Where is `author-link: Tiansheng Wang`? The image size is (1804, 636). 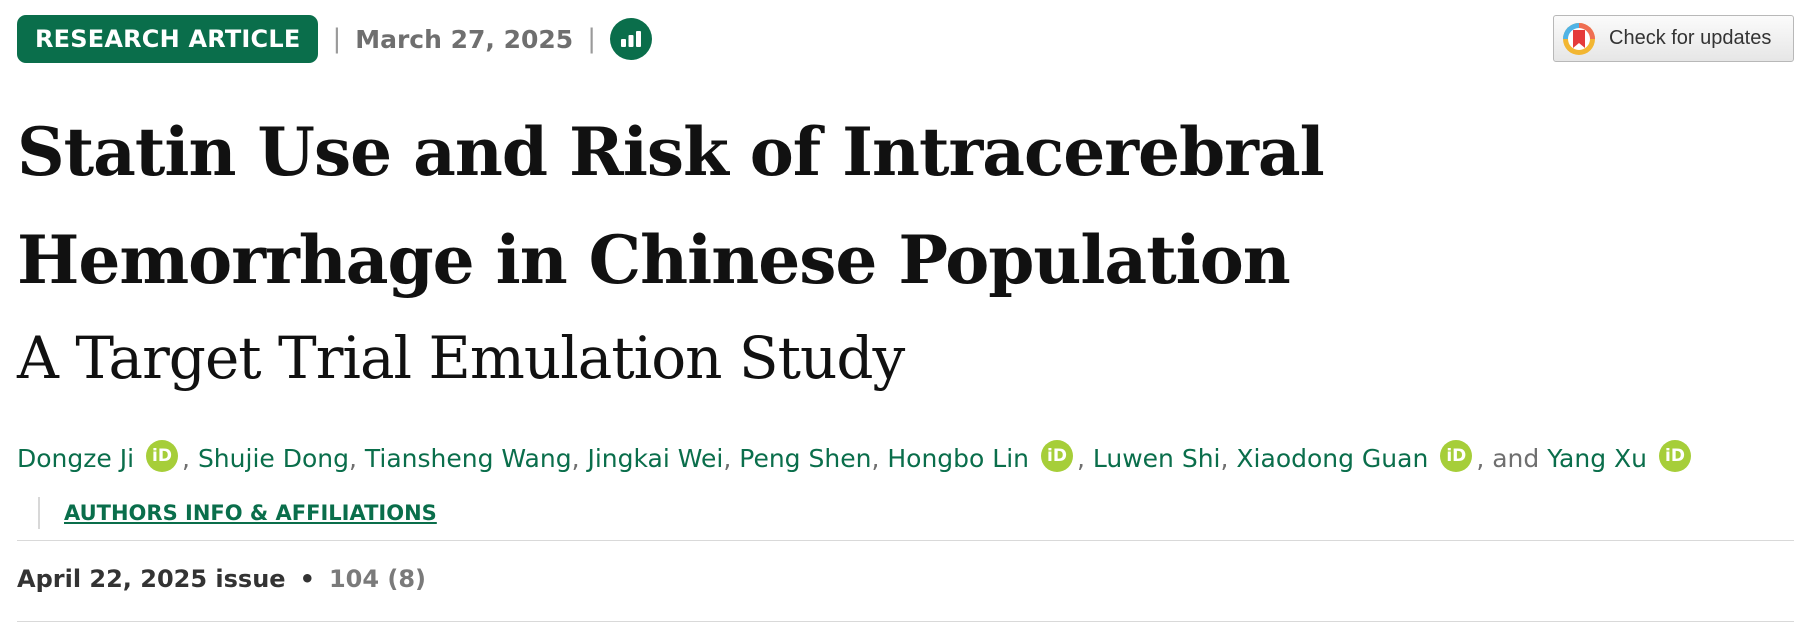 author-link: Tiansheng Wang is located at coordinates (468, 458).